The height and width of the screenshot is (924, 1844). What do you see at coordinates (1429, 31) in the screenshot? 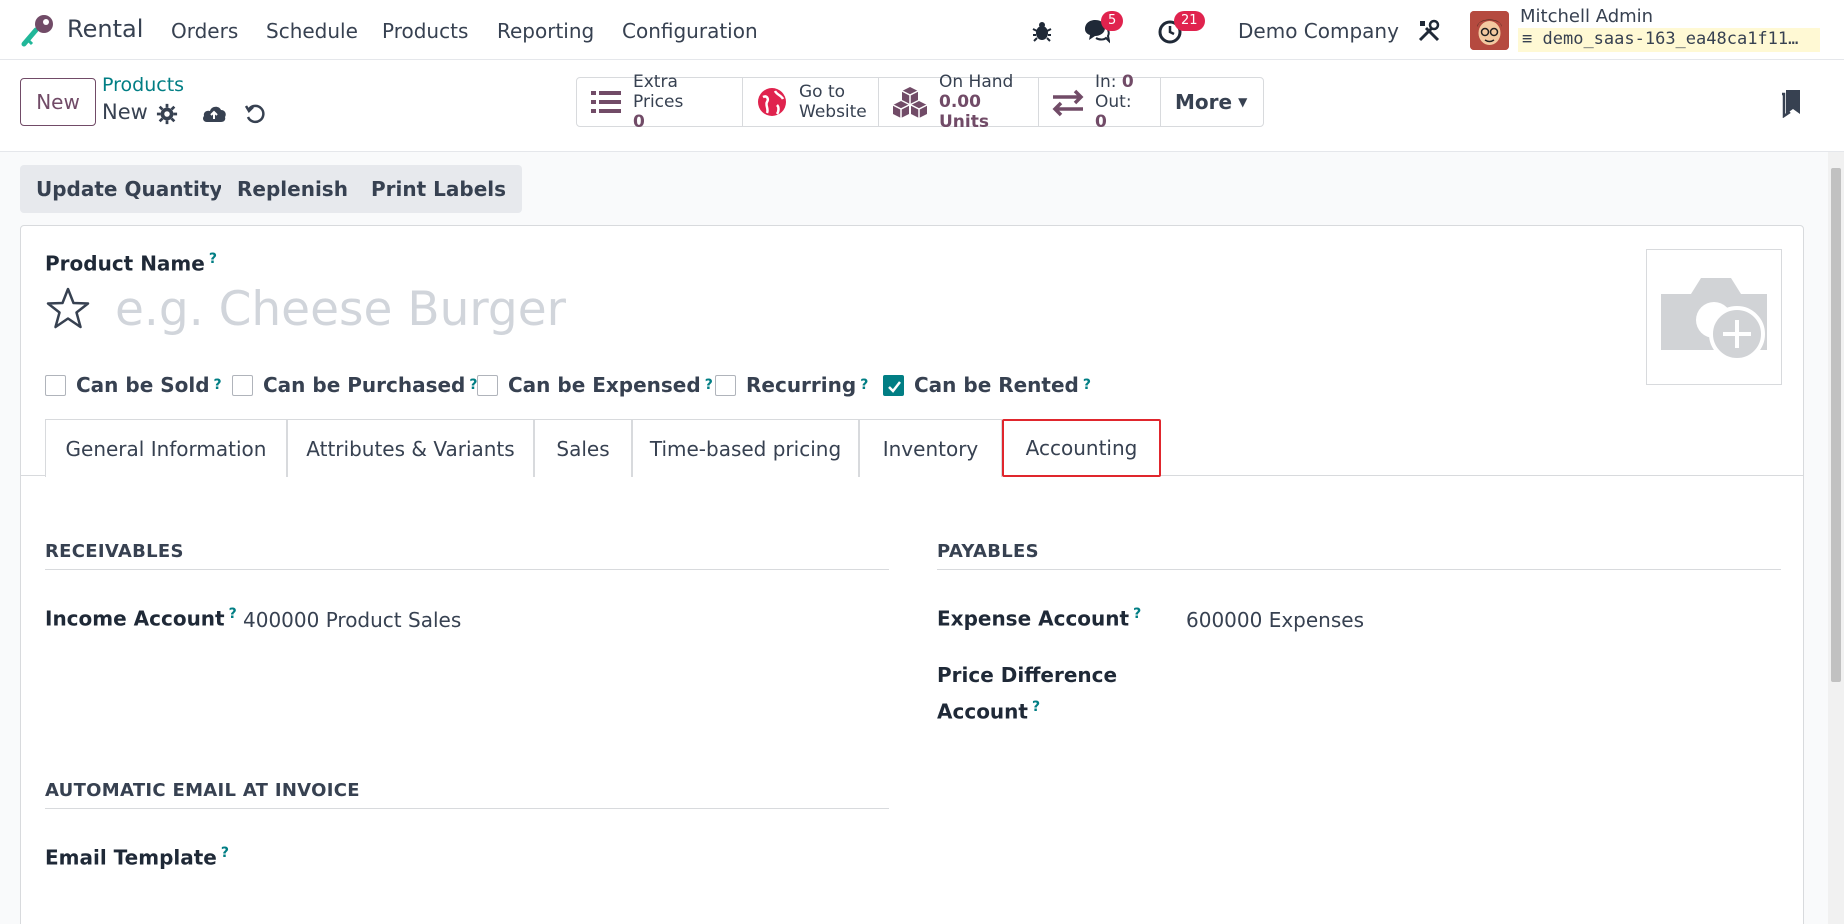
I see `tools-icon` at bounding box center [1429, 31].